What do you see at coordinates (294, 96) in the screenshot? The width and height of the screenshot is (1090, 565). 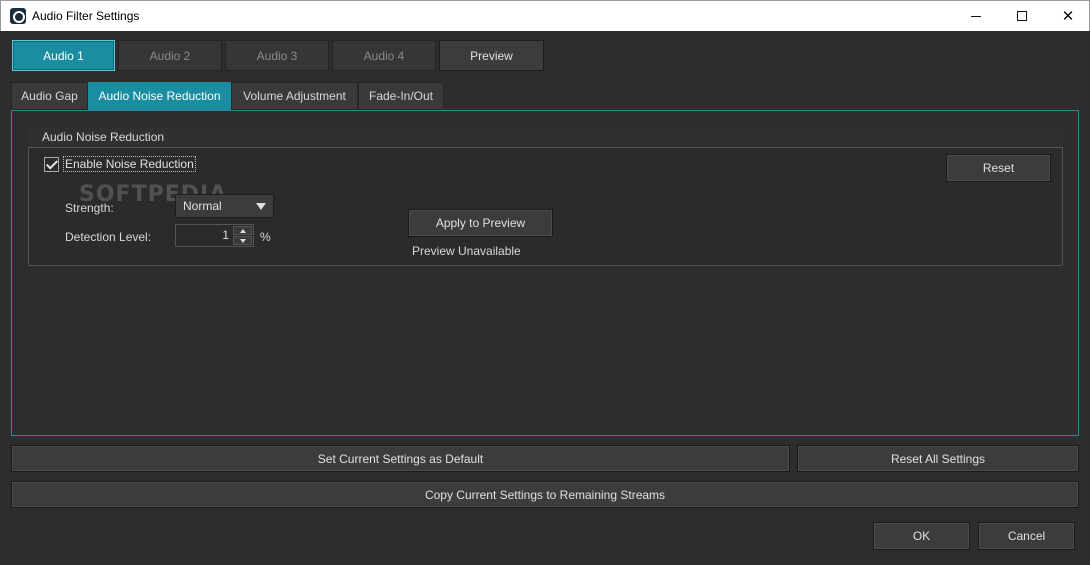 I see `tab-volume-adjustment: Volume Adjustment` at bounding box center [294, 96].